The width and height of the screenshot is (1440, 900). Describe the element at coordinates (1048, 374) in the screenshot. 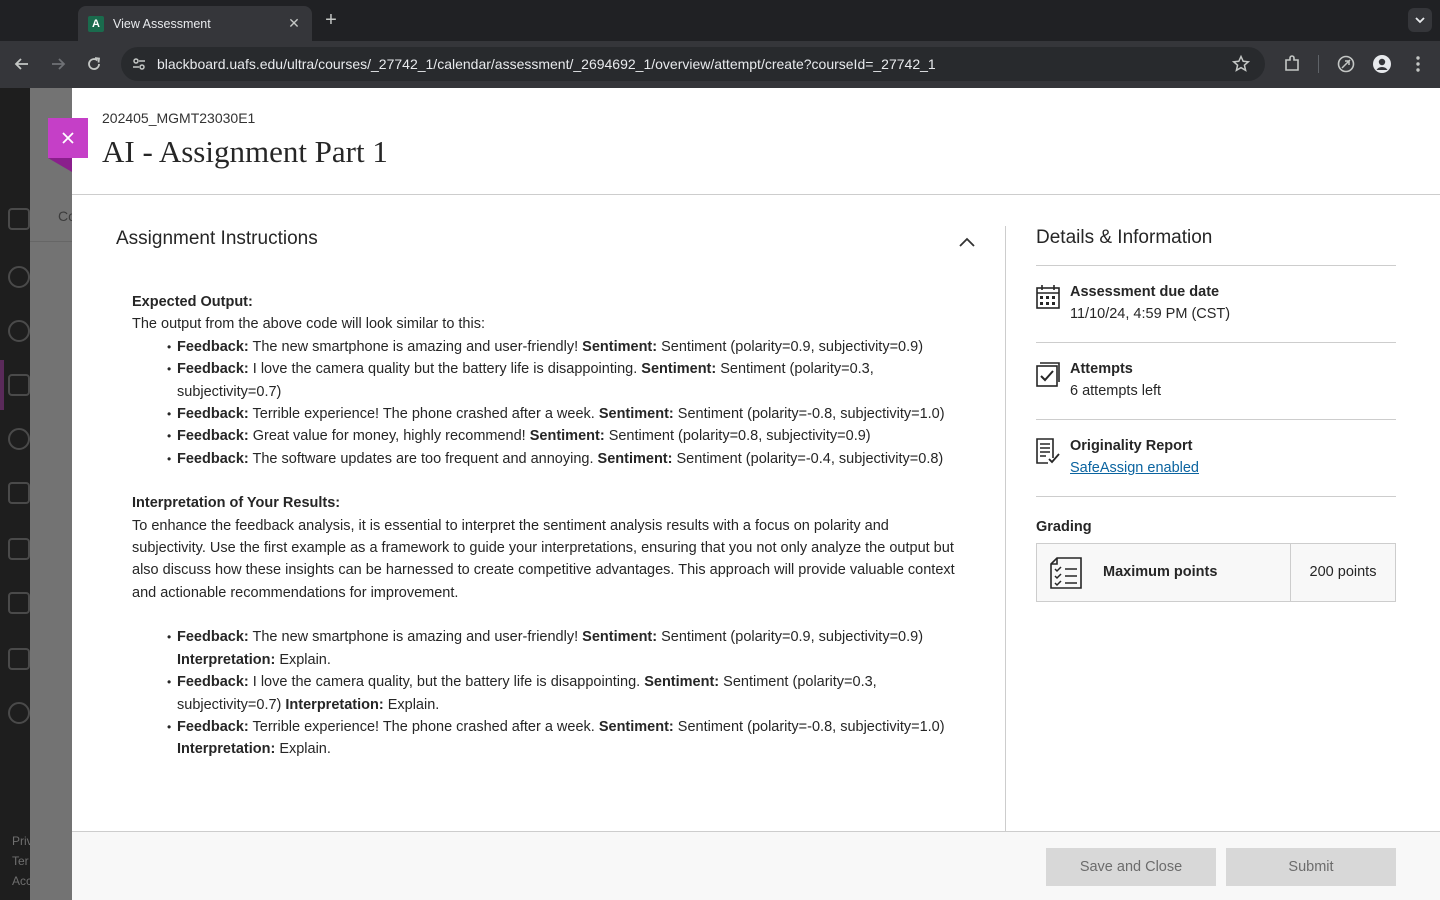

I see `attempts-checkbox-icon` at that location.